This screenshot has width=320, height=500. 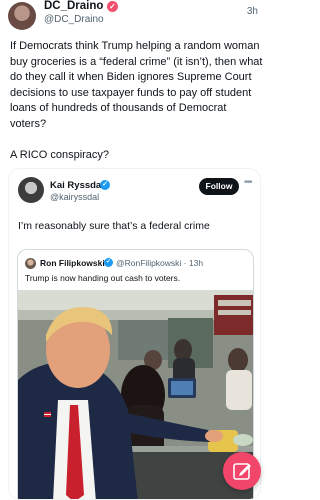 What do you see at coordinates (248, 182) in the screenshot?
I see `more-horizontal-icon: •••` at bounding box center [248, 182].